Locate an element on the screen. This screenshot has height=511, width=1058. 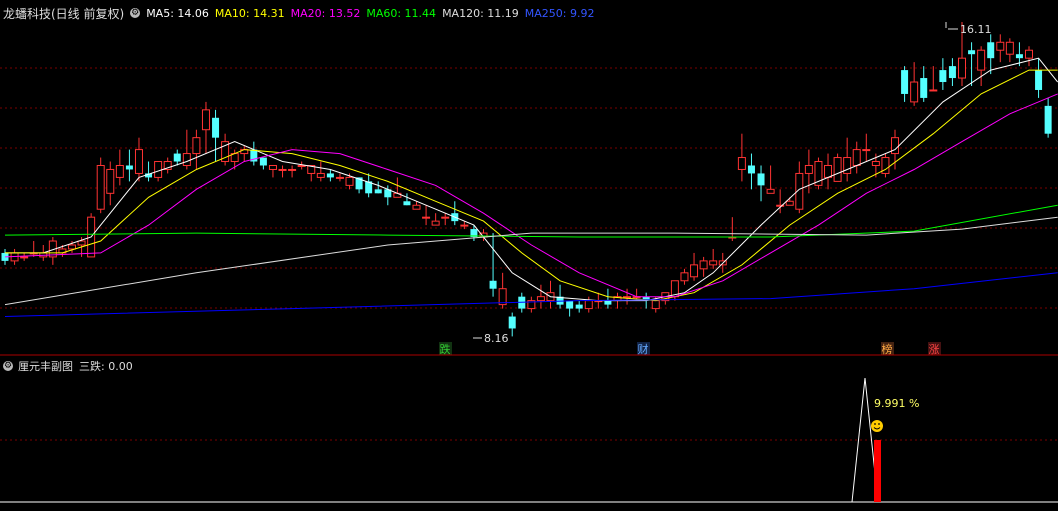
ma20-legend: MA20: 13.52 is located at coordinates (325, 13).